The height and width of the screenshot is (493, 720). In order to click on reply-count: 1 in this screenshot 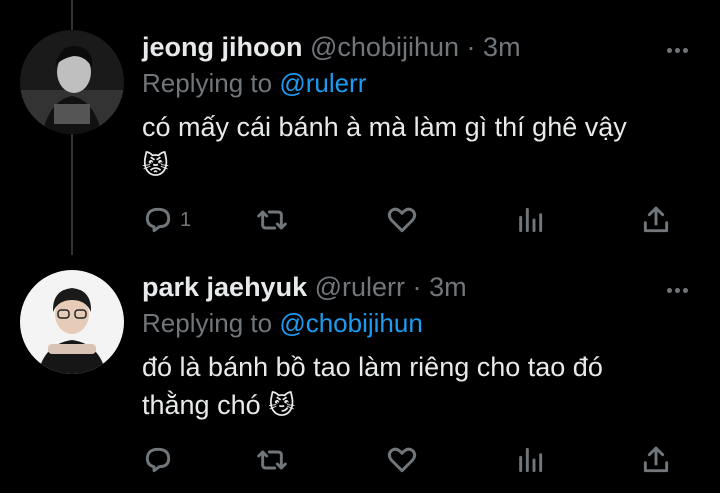, I will do `click(186, 219)`.